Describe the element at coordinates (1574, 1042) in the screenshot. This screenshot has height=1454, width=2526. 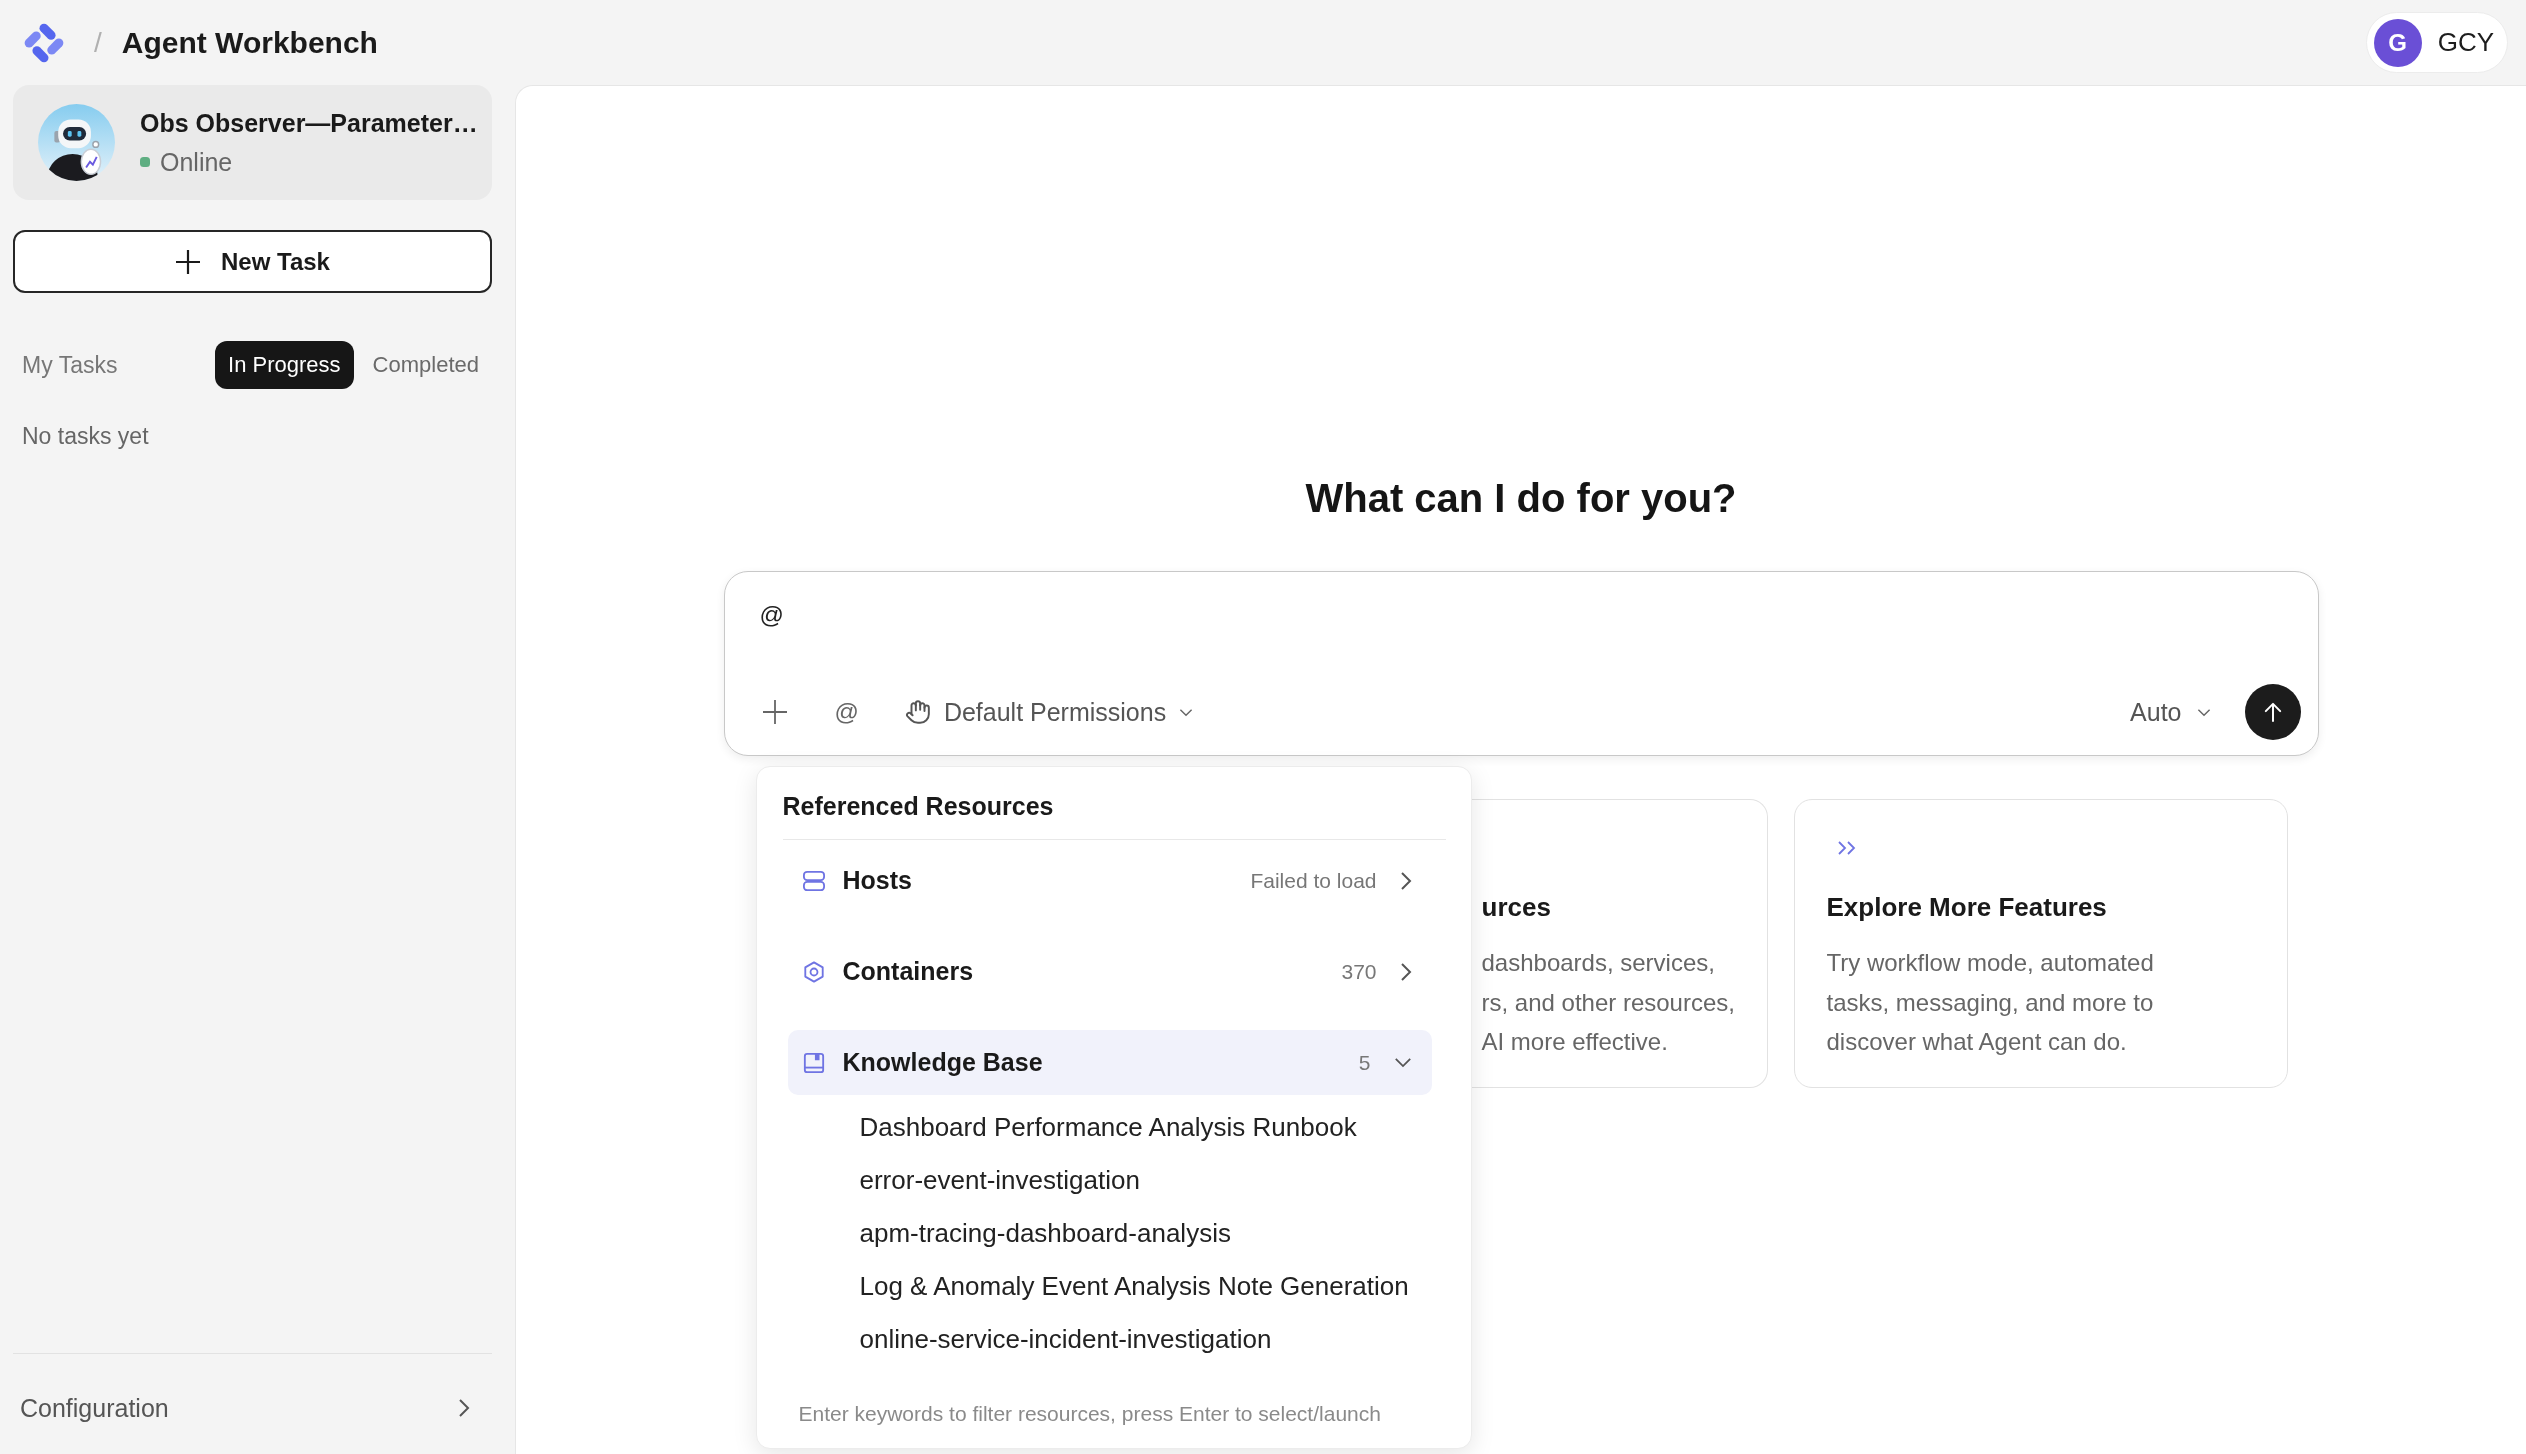
I see `card-description-line: AI more effective.` at that location.